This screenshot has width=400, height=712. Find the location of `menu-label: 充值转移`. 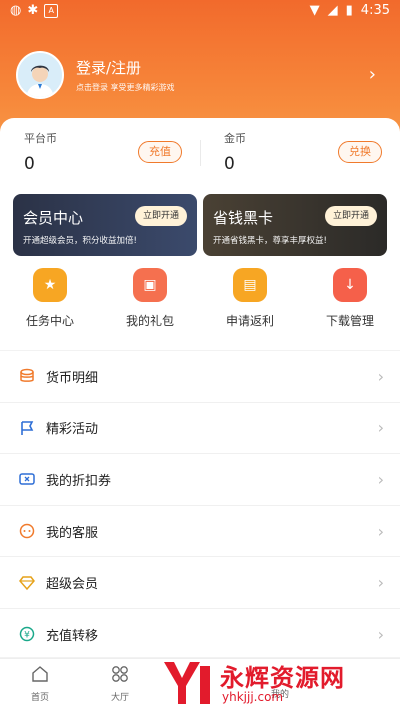

menu-label: 充值转移 is located at coordinates (72, 636).